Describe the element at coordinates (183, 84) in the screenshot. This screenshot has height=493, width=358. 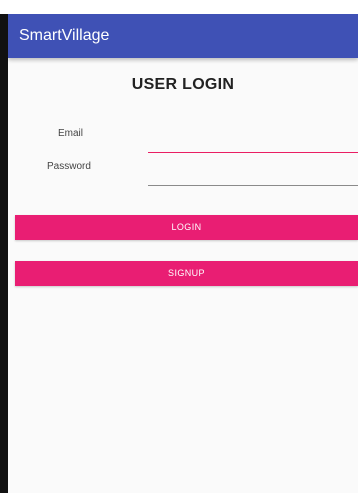
I see `page-title: USER LOGIN` at that location.